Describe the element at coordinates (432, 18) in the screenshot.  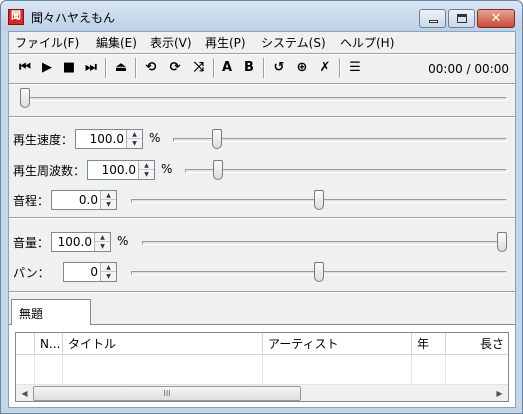
I see `minimize-button` at that location.